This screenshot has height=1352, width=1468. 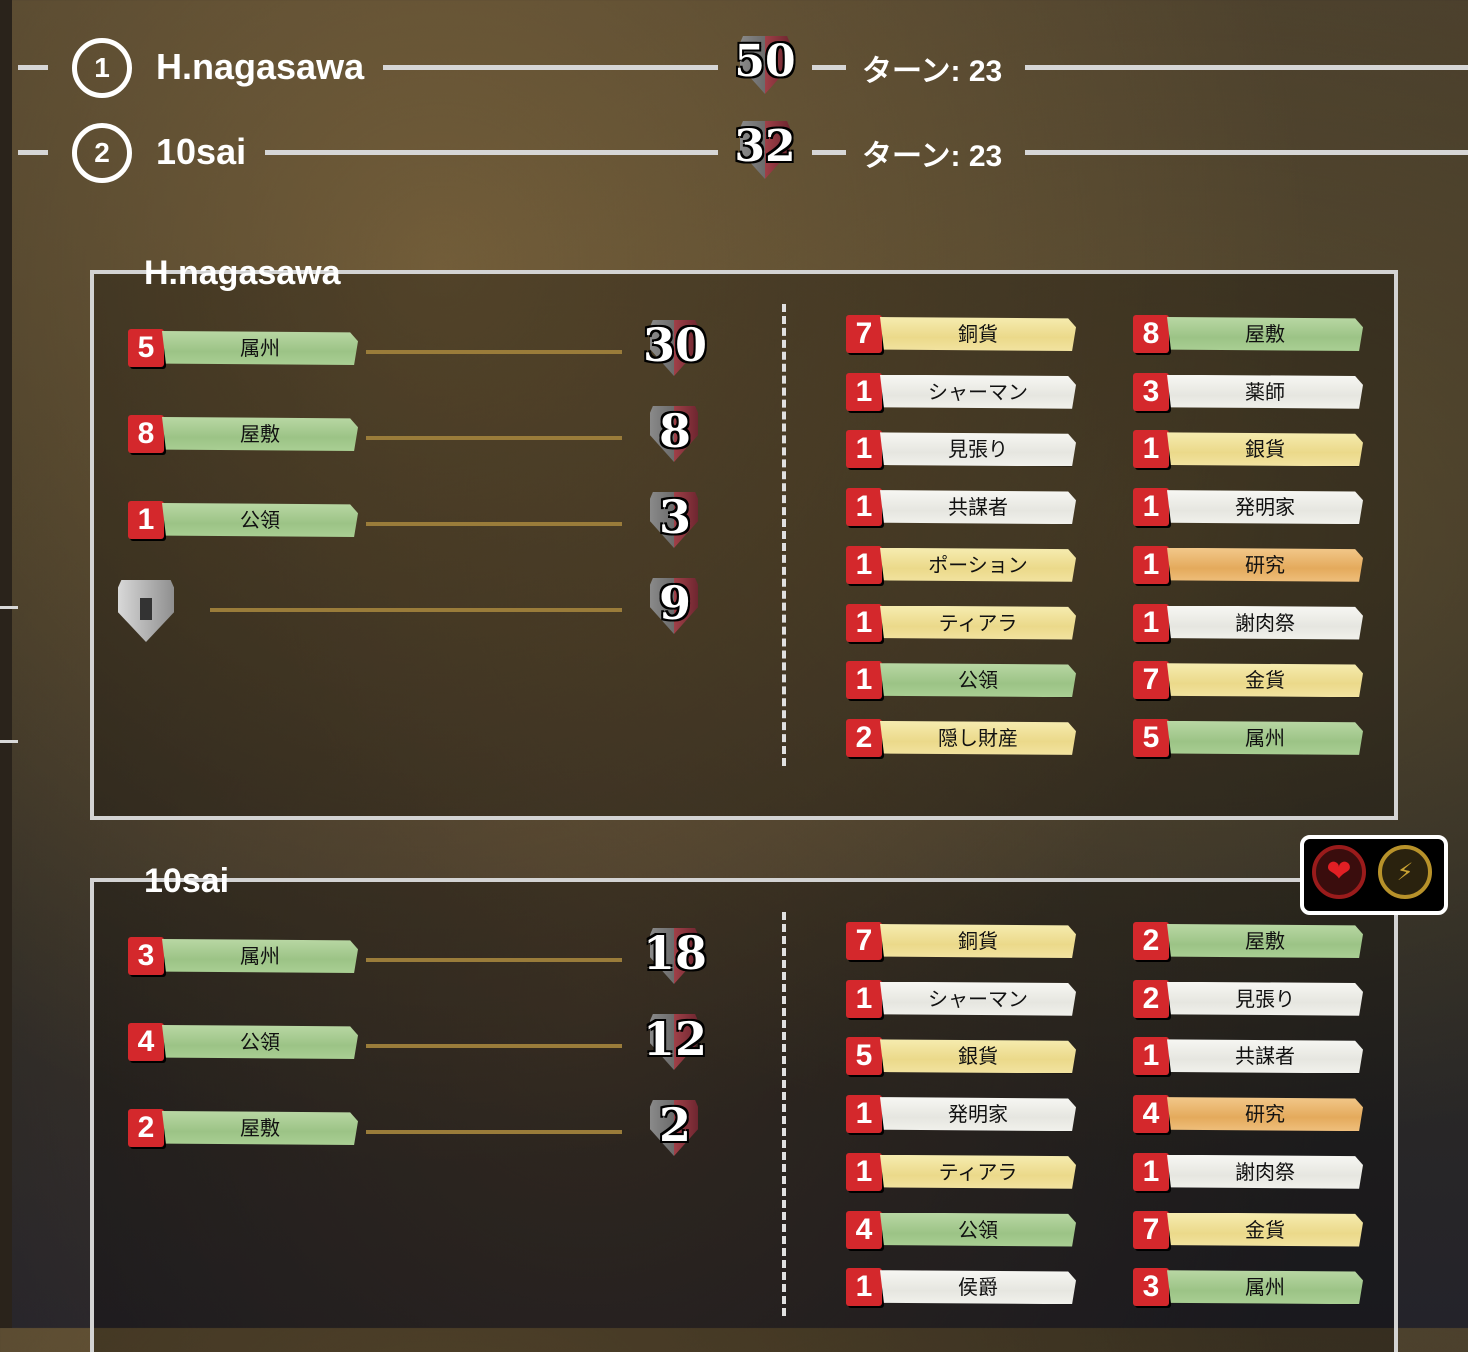 I want to click on summary-card: 3 属州, so click(x=243, y=956).